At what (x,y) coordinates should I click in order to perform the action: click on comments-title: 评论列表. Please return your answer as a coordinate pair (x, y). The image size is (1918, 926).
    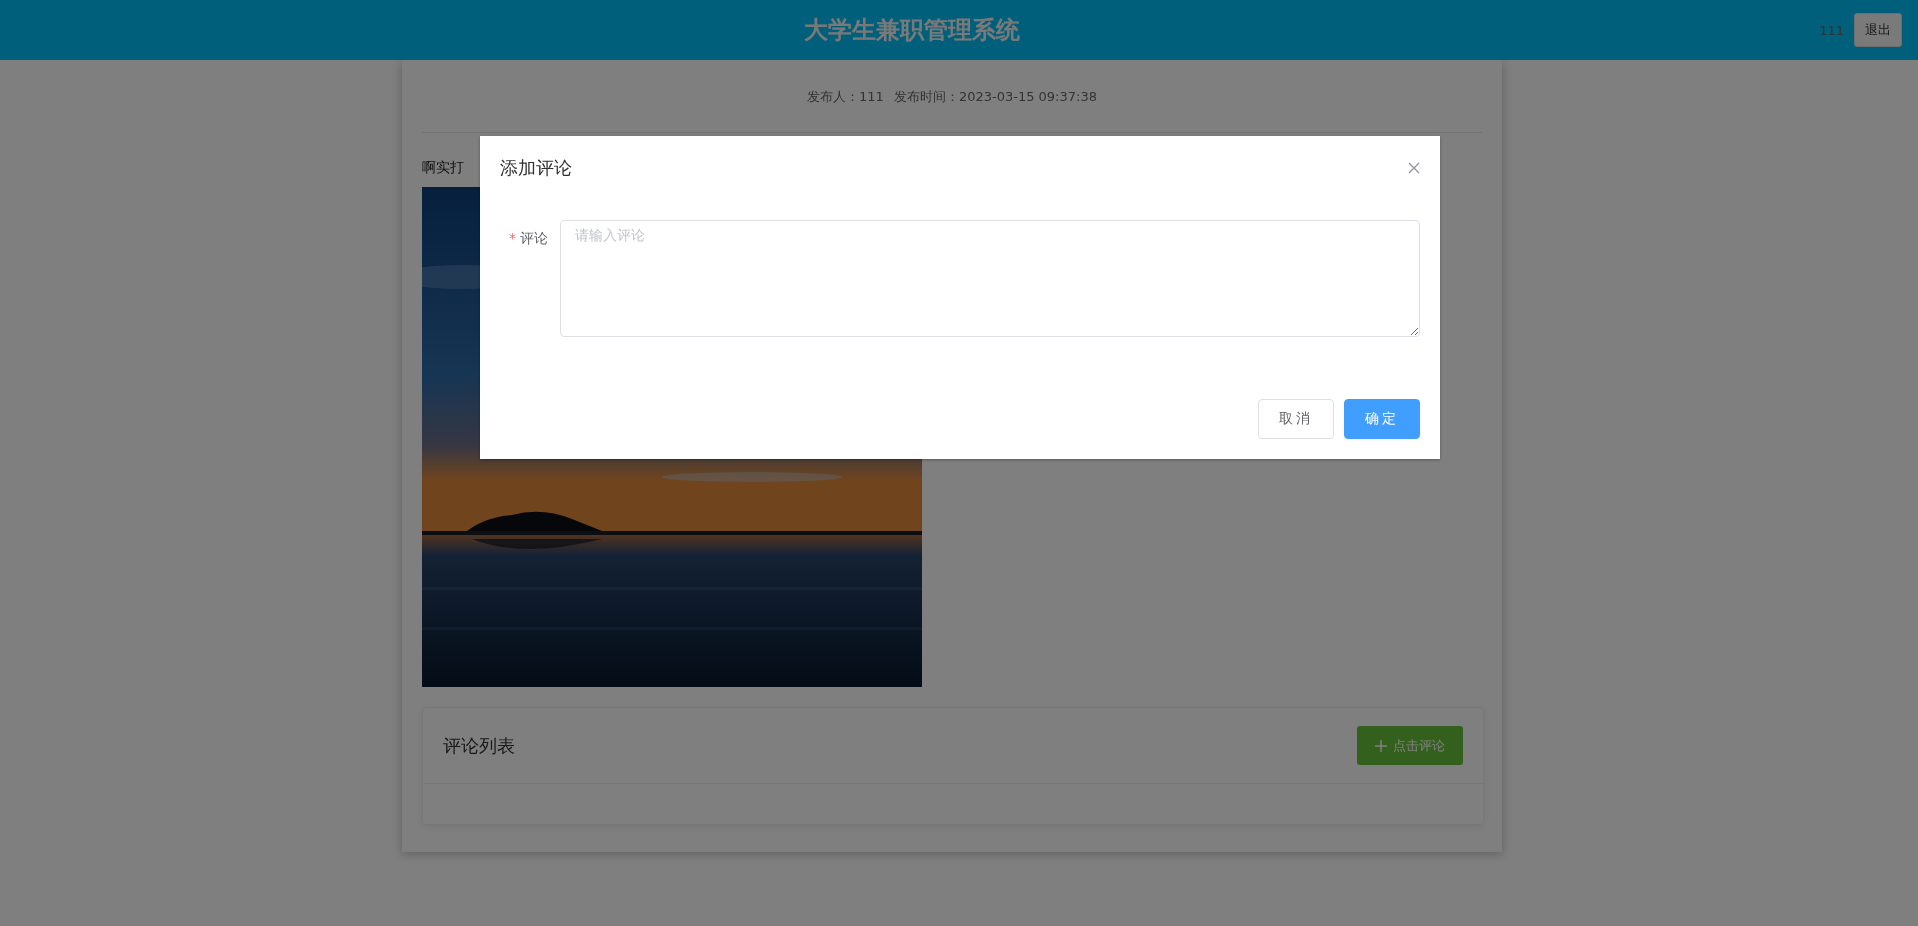
    Looking at the image, I should click on (479, 745).